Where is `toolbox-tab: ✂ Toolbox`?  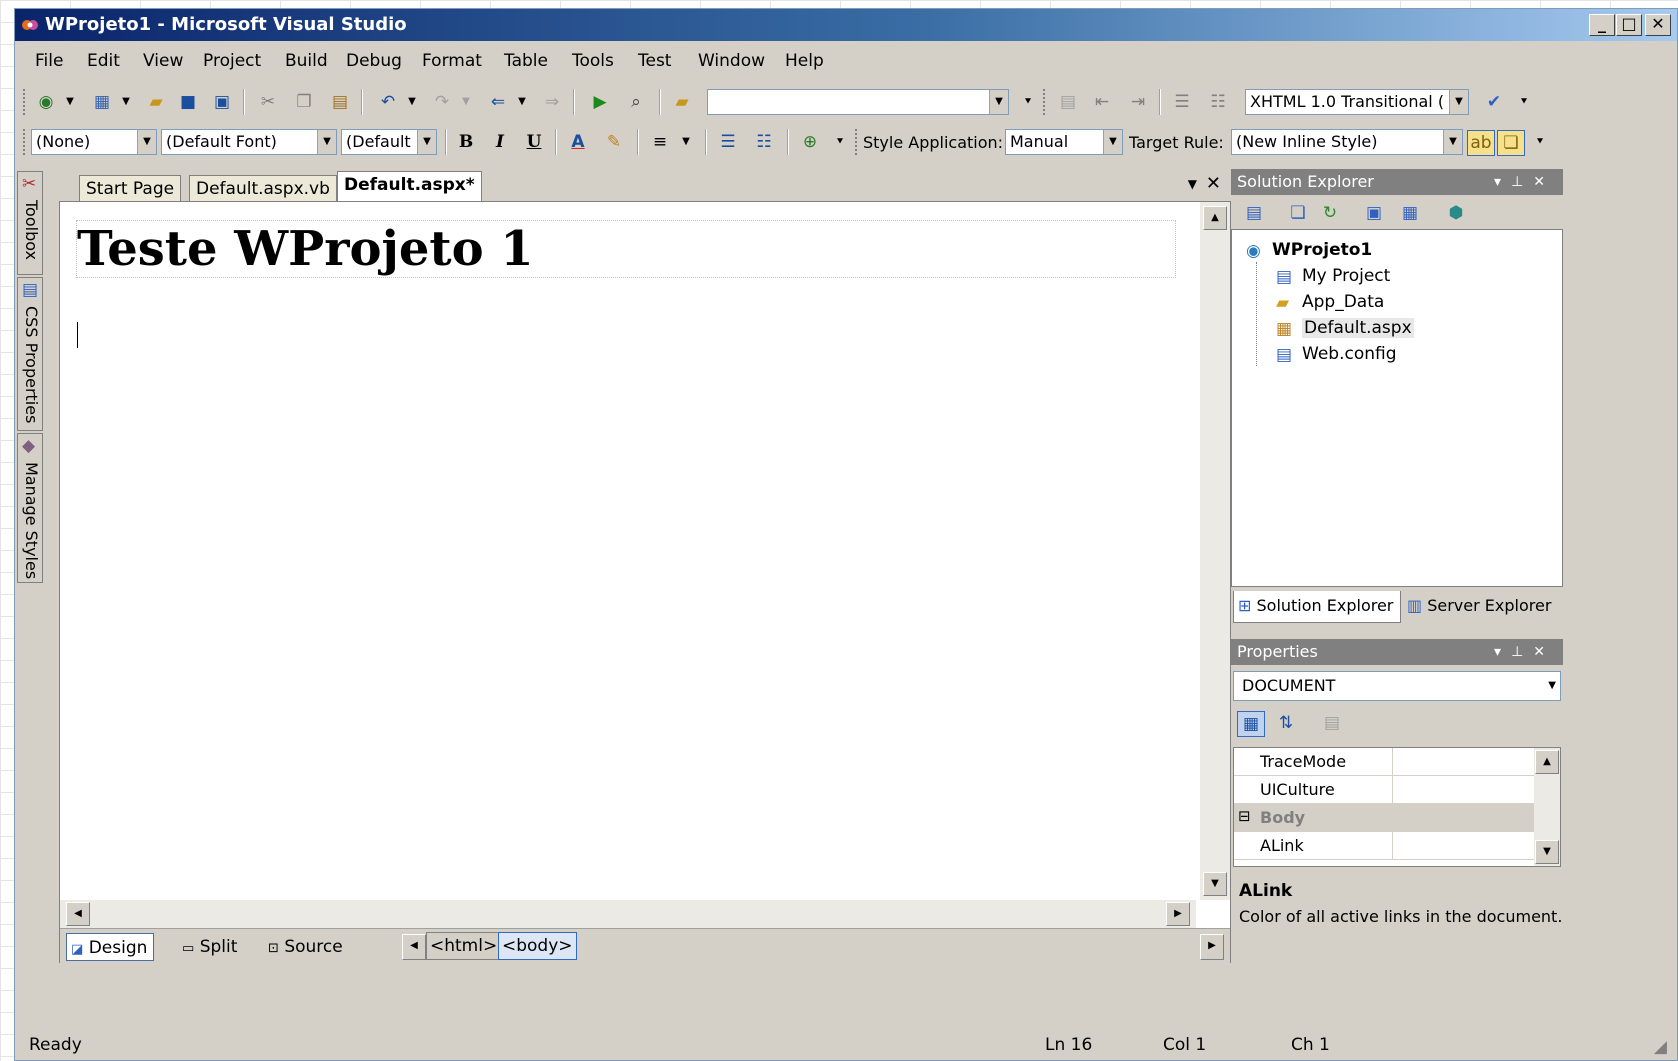
toolbox-tab: ✂ Toolbox is located at coordinates (30, 223).